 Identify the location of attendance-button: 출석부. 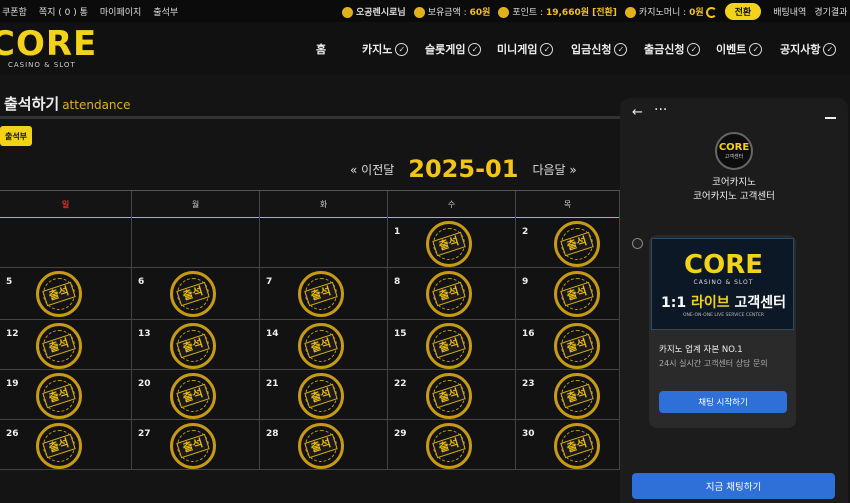
(16, 136).